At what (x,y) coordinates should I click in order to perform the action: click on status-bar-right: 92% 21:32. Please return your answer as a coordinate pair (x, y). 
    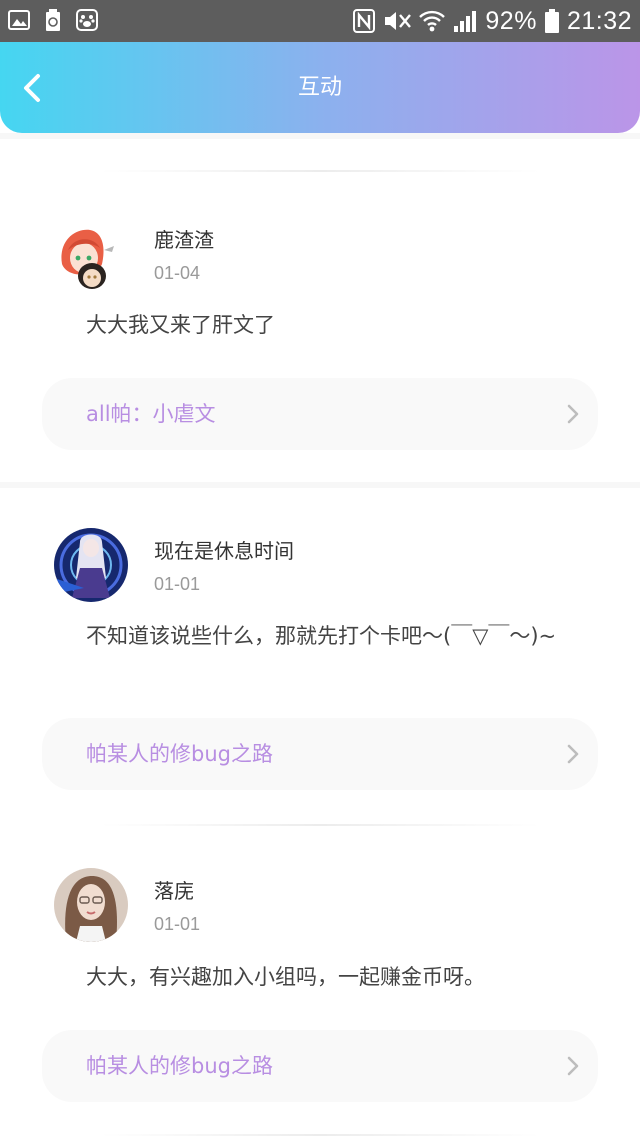
    Looking at the image, I should click on (492, 21).